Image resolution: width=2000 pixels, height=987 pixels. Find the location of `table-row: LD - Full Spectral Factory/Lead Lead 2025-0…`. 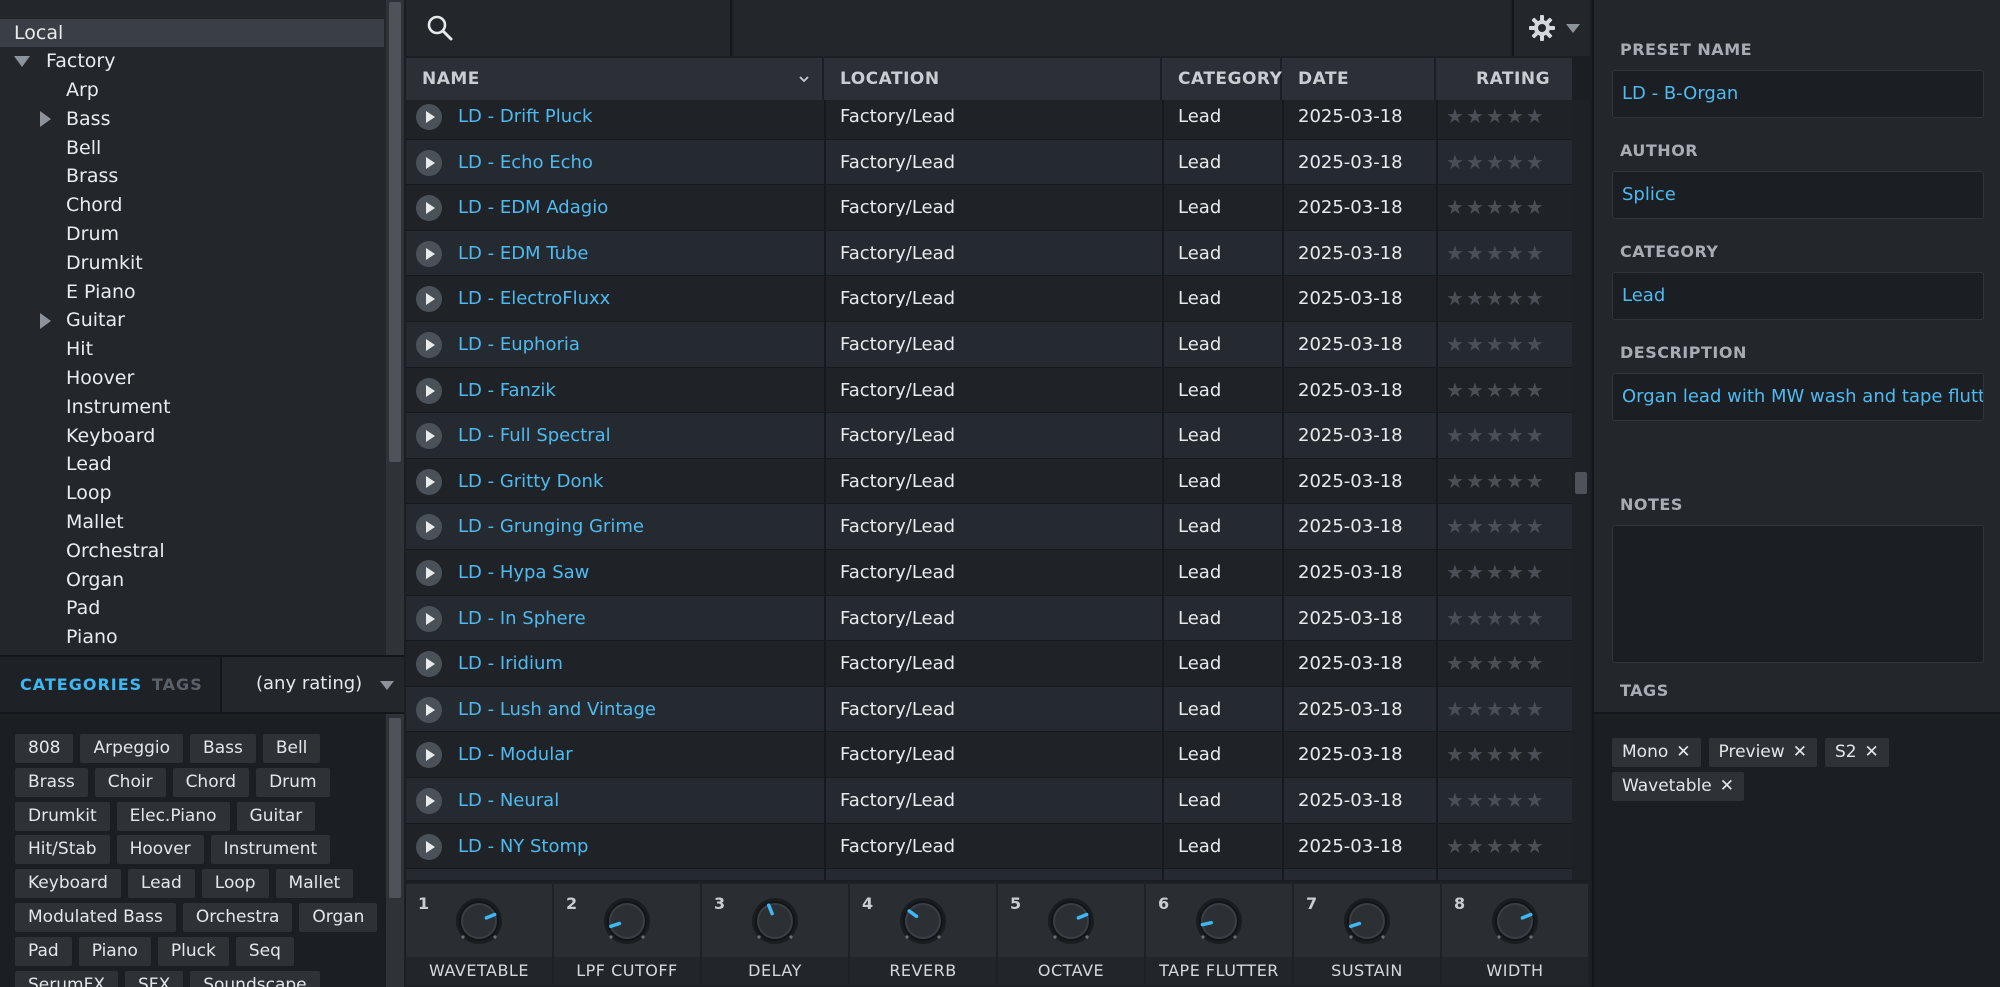

table-row: LD - Full Spectral Factory/Lead Lead 2025-0… is located at coordinates (989, 436).